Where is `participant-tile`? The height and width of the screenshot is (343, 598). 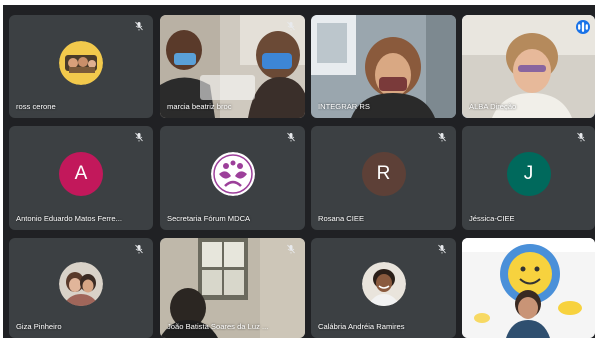 participant-tile is located at coordinates (528, 288).